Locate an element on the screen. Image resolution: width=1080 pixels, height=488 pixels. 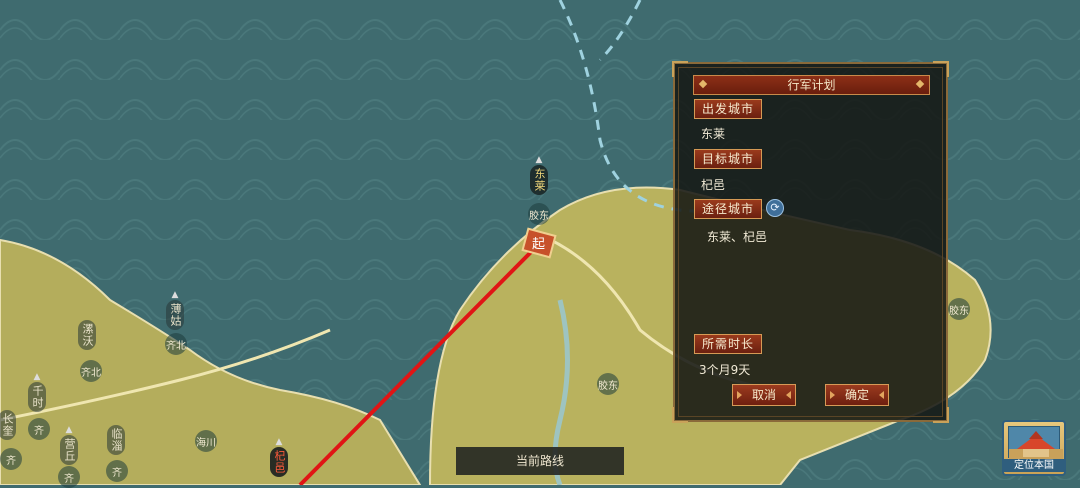
city-name: 东莱 is located at coordinates (539, 180).